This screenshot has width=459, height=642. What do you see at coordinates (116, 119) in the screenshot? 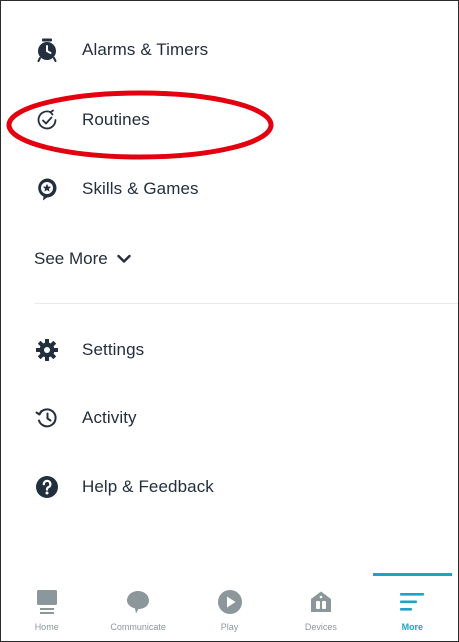
I see `menu-item-label: Routines` at bounding box center [116, 119].